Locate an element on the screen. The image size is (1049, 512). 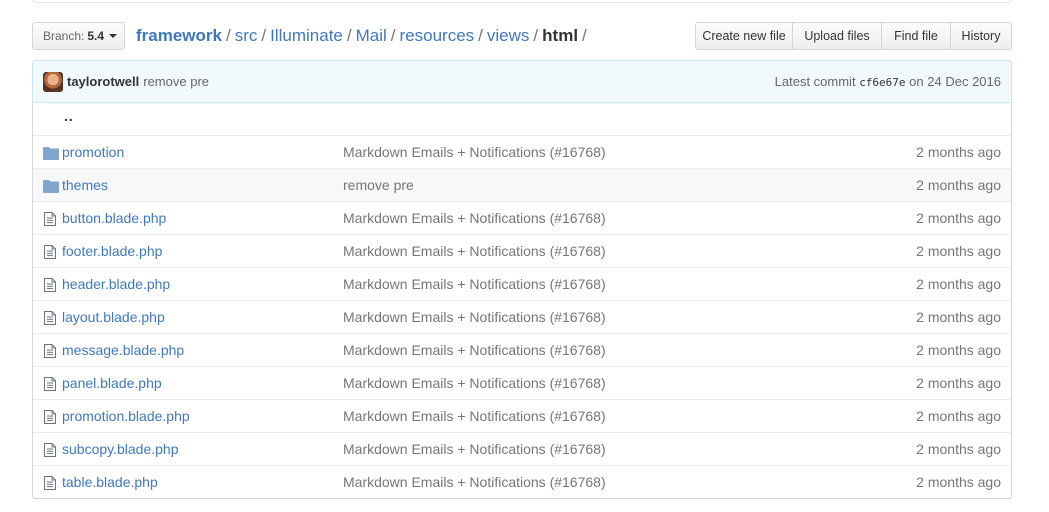
chevron-down-icon is located at coordinates (113, 36).